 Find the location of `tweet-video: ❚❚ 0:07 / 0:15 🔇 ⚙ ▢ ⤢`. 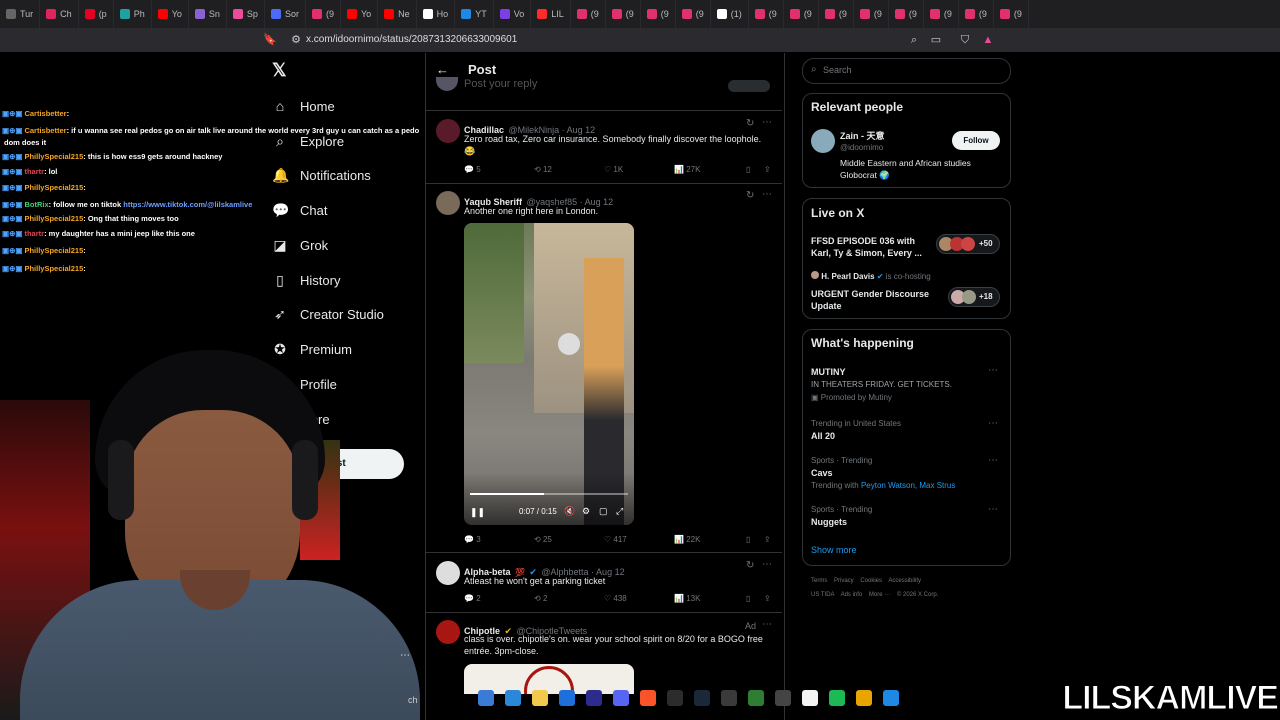

tweet-video: ❚❚ 0:07 / 0:15 🔇 ⚙ ▢ ⤢ is located at coordinates (549, 374).